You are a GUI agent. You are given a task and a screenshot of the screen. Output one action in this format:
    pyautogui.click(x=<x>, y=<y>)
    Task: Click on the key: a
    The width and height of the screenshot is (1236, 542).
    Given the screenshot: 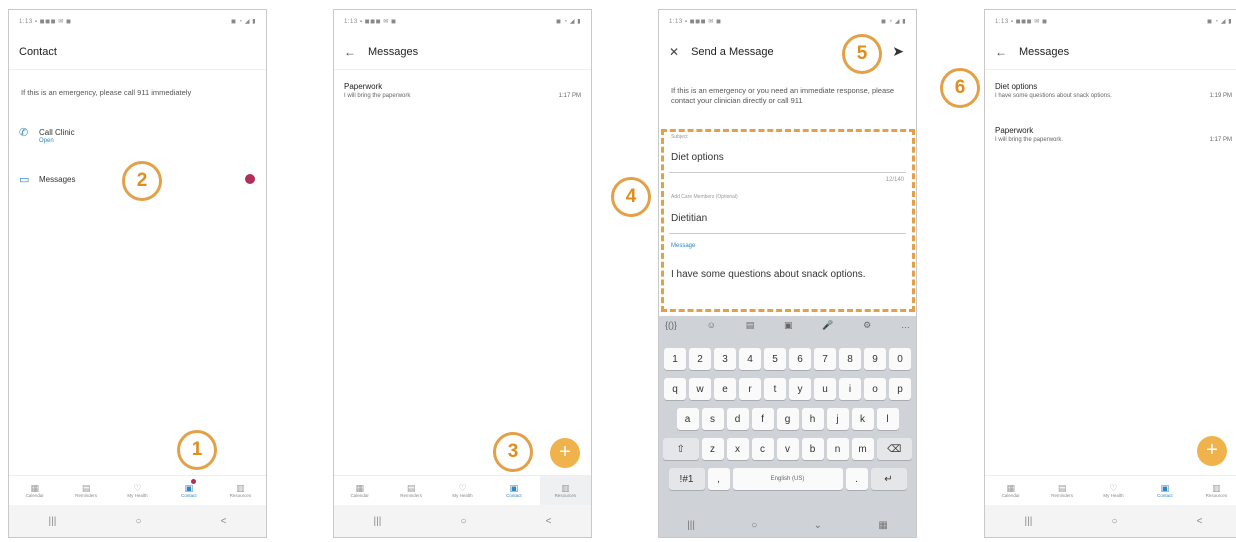 What is the action you would take?
    pyautogui.click(x=687, y=419)
    